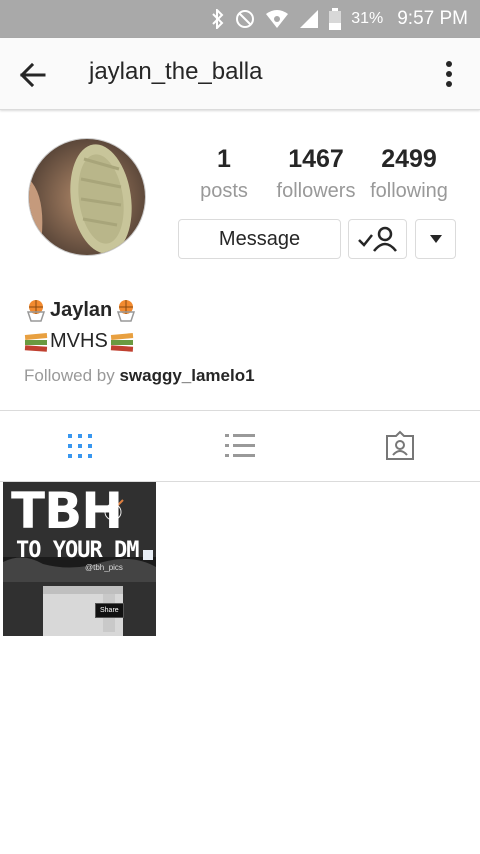 The width and height of the screenshot is (480, 854). I want to click on following-count: 2499, so click(409, 159).